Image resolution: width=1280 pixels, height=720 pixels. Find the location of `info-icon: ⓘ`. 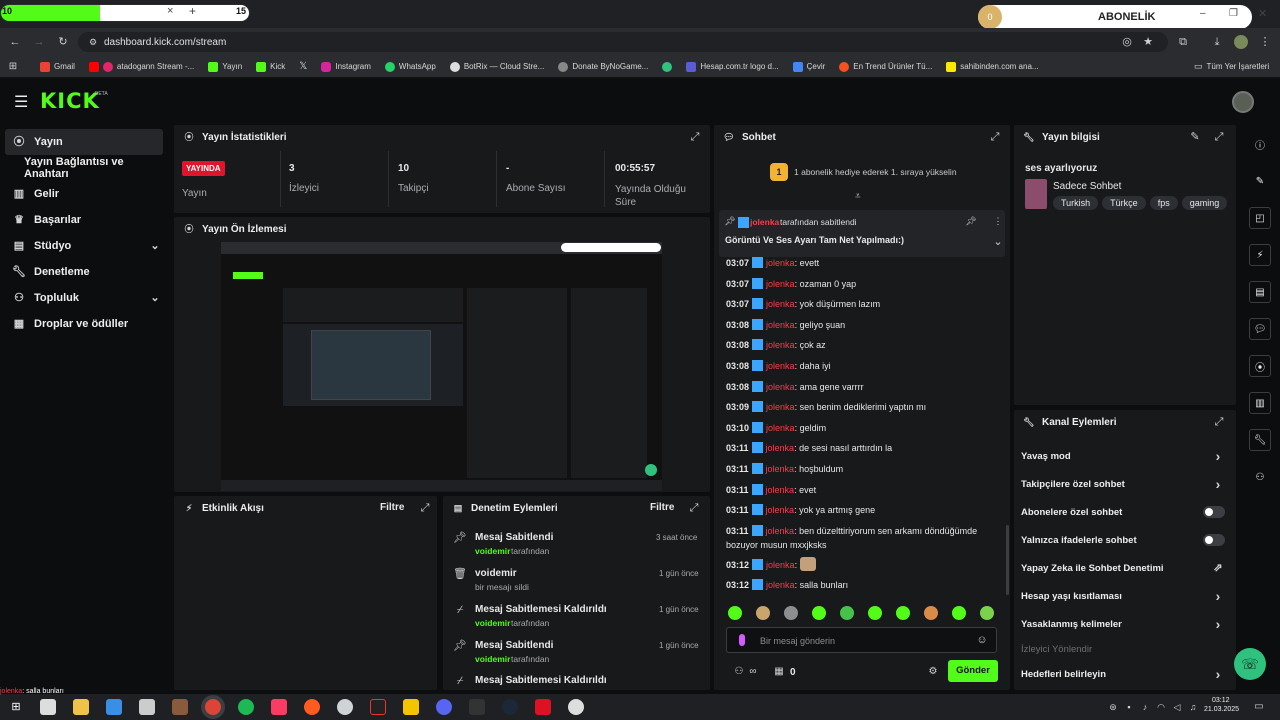

info-icon: ⓘ is located at coordinates (1260, 144).